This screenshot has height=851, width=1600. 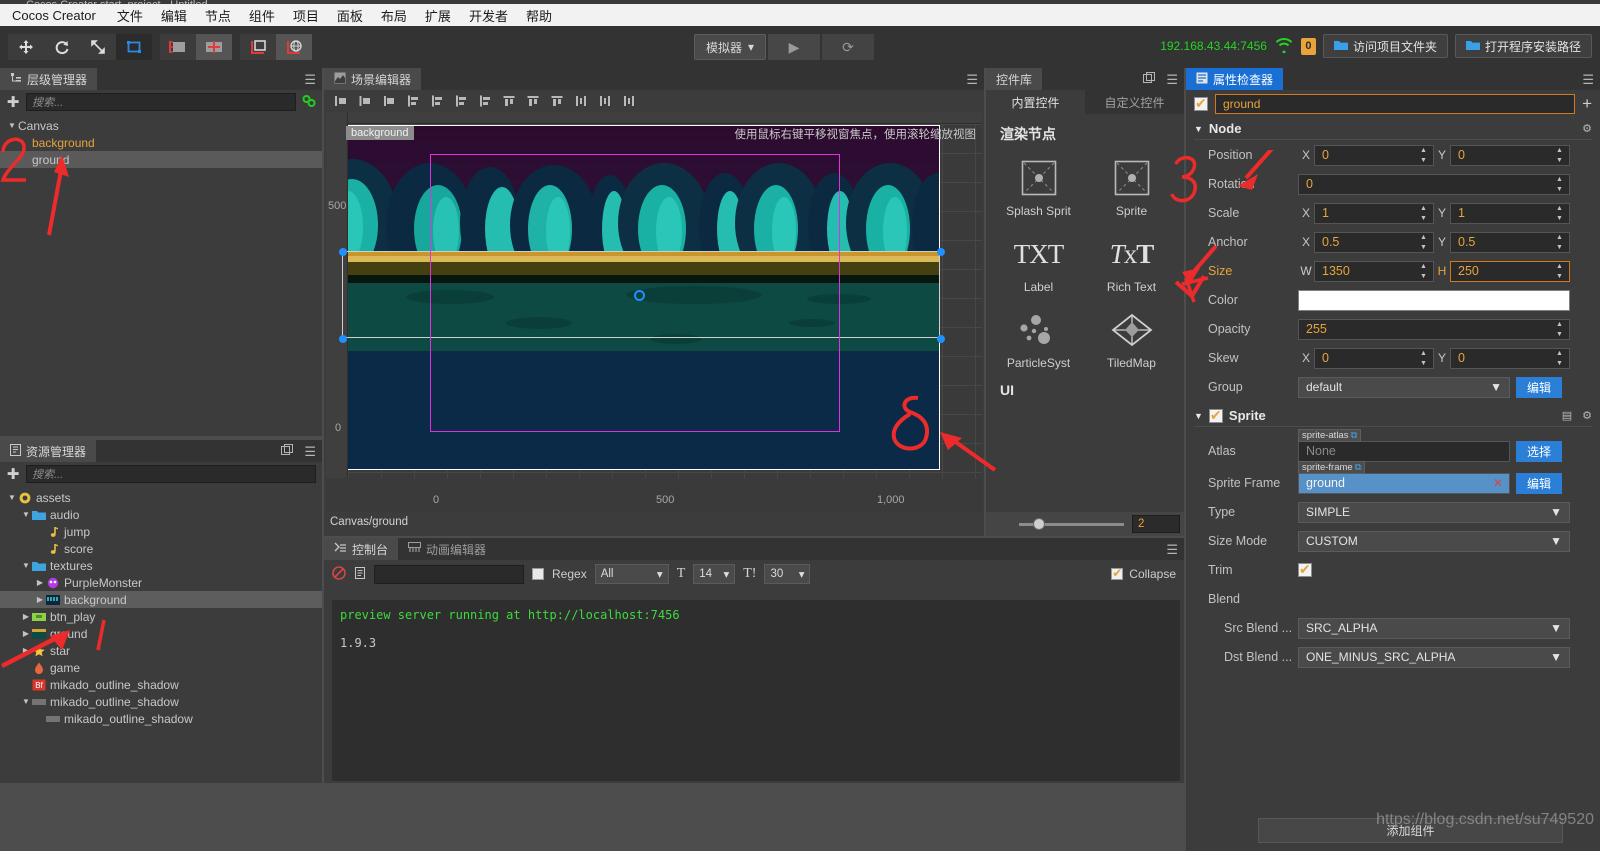 What do you see at coordinates (794, 47) in the screenshot?
I see `play-button: ▶` at bounding box center [794, 47].